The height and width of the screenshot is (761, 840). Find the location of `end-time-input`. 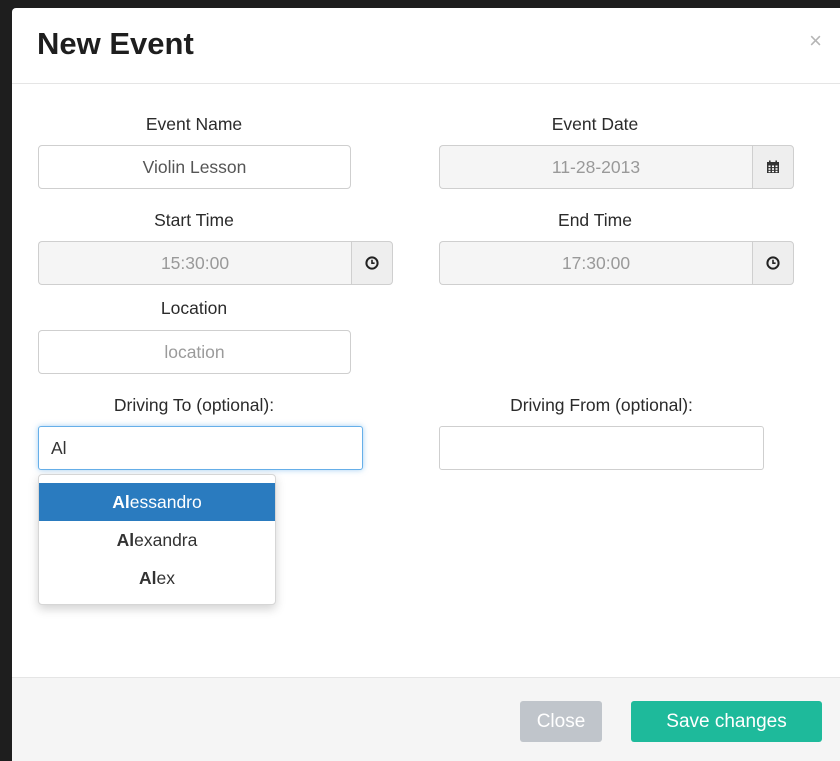

end-time-input is located at coordinates (595, 263).